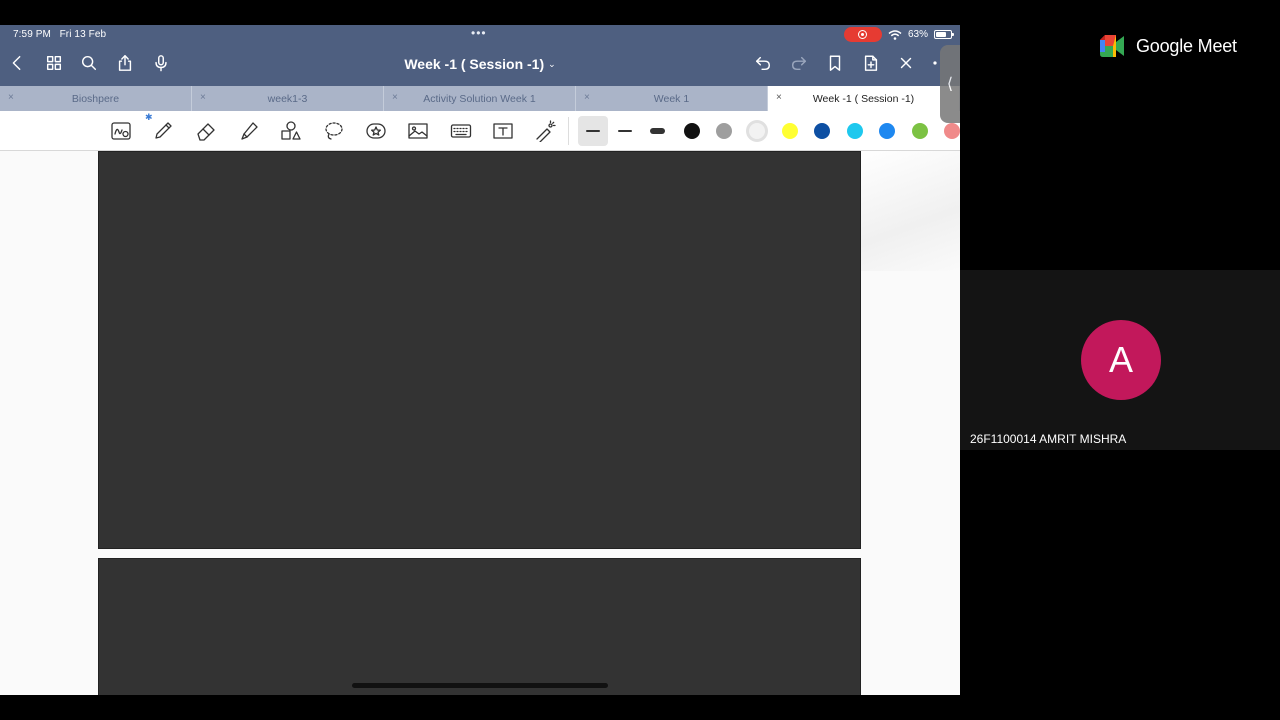 Image resolution: width=1280 pixels, height=720 pixels. I want to click on tab-label: Week -1 ( Session -1), so click(863, 98).